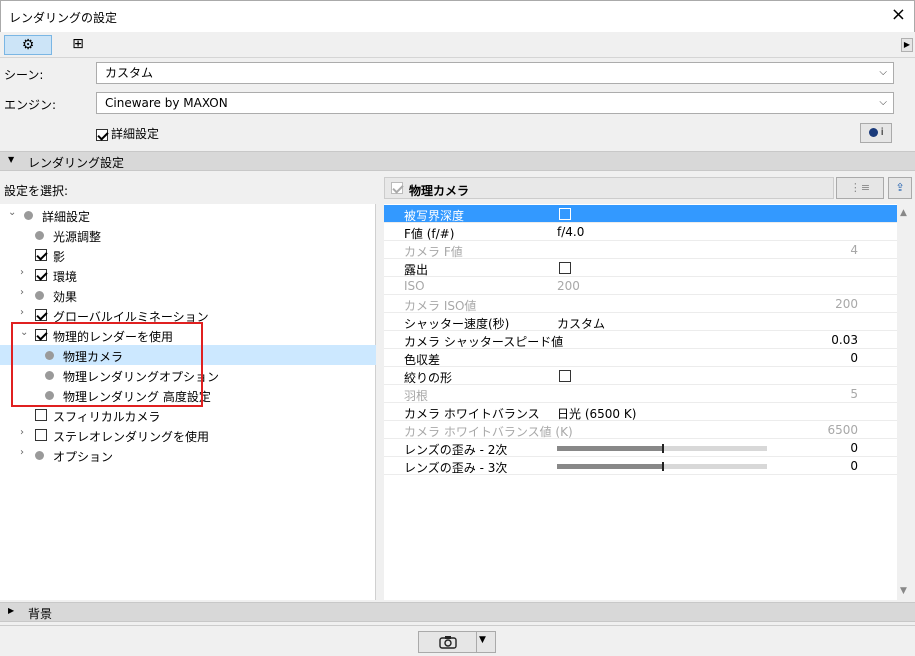 The width and height of the screenshot is (915, 656). Describe the element at coordinates (188, 355) in the screenshot. I see `tree-item: 物理カメラ` at that location.